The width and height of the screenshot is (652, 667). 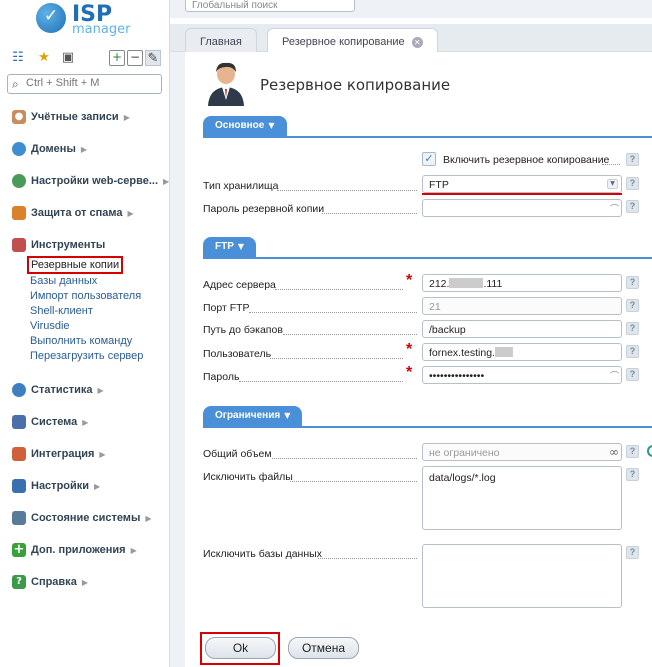 What do you see at coordinates (522, 352) in the screenshot?
I see `user-input: fornex.testing.` at bounding box center [522, 352].